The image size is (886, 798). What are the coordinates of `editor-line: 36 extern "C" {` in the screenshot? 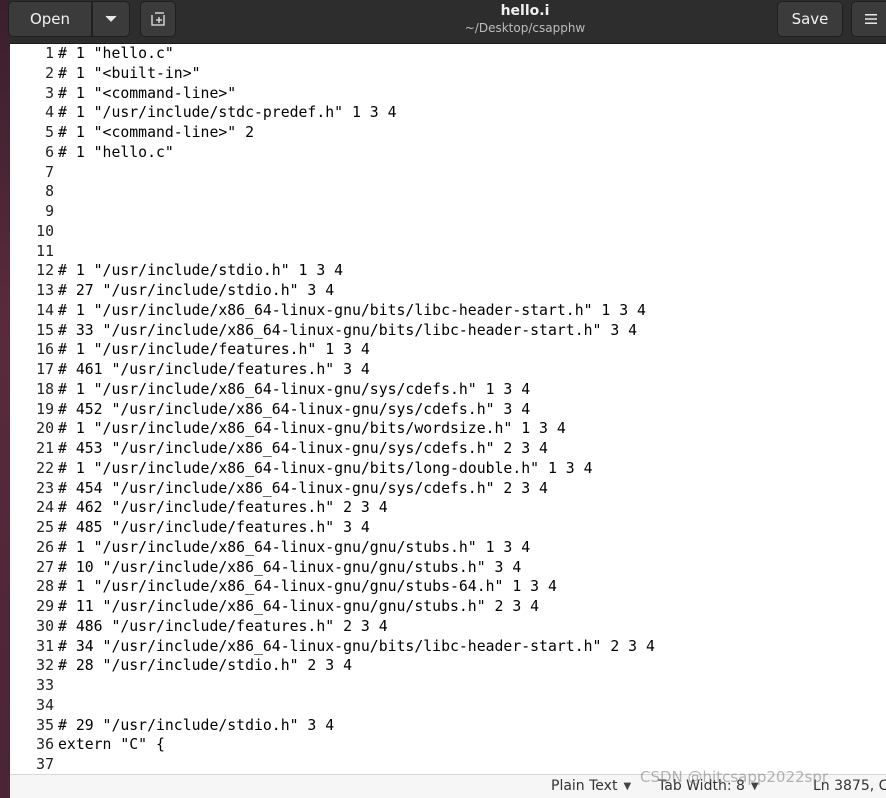 It's located at (448, 745).